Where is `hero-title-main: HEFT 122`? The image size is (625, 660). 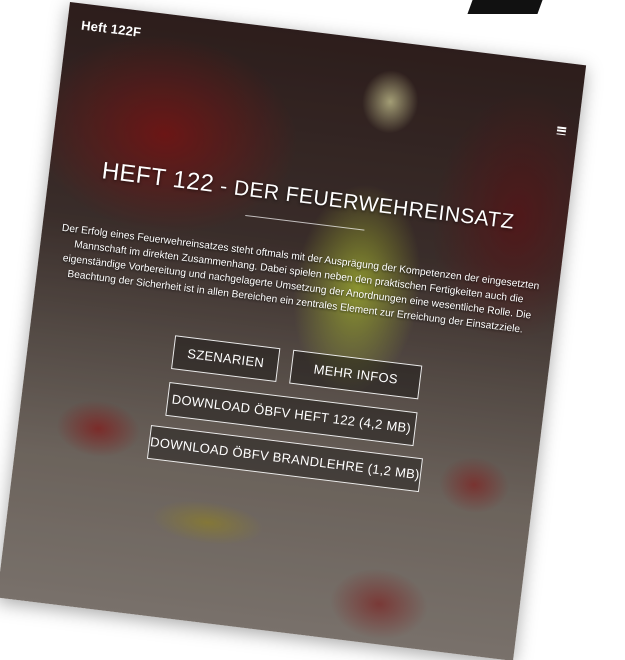
hero-title-main: HEFT 122 is located at coordinates (158, 177).